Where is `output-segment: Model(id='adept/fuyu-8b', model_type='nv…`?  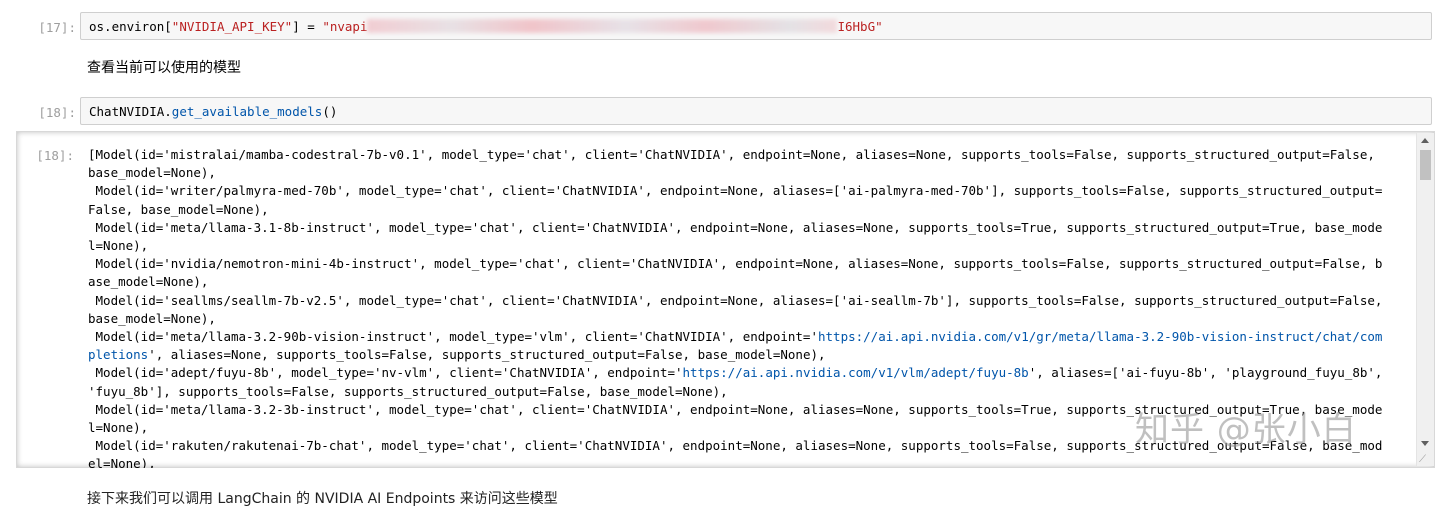 output-segment: Model(id='adept/fuyu-8b', model_type='nv… is located at coordinates (385, 373).